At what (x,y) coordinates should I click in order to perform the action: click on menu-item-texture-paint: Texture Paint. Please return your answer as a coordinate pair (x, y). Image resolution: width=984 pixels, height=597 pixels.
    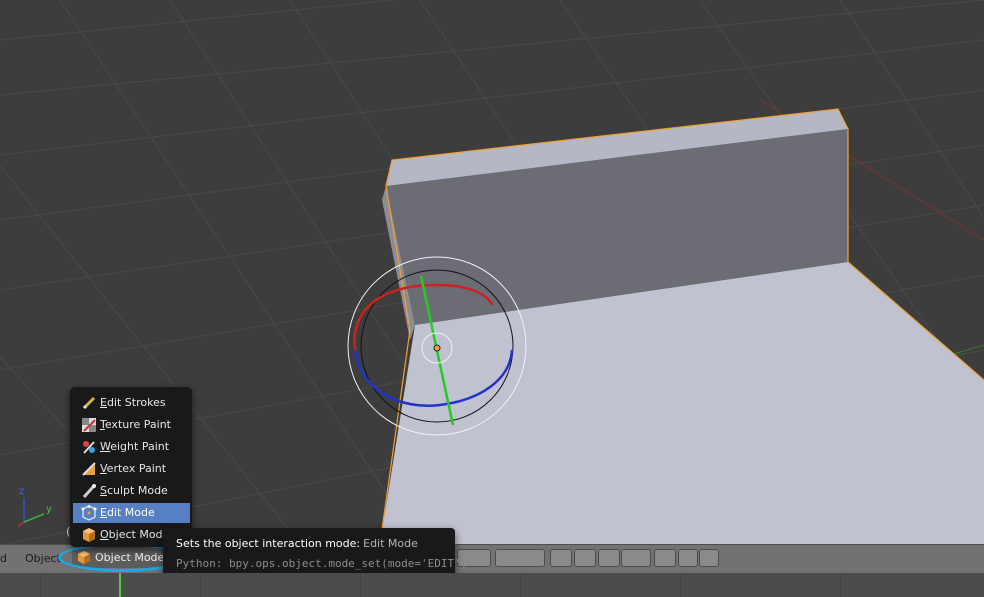
    Looking at the image, I should click on (131, 425).